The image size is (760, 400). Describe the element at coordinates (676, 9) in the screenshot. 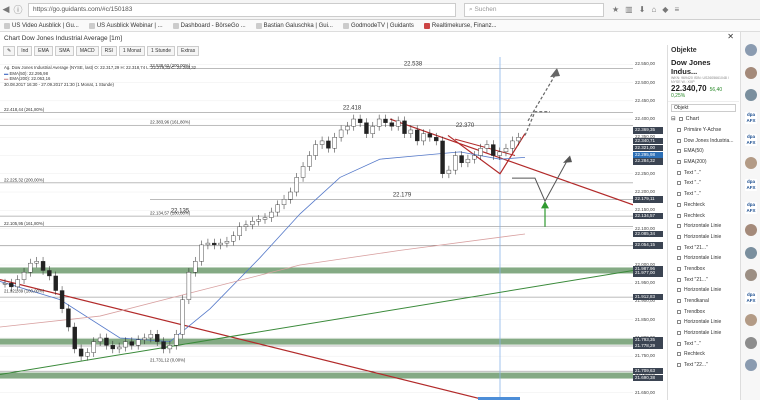

I see `menu-icon: ≡` at that location.